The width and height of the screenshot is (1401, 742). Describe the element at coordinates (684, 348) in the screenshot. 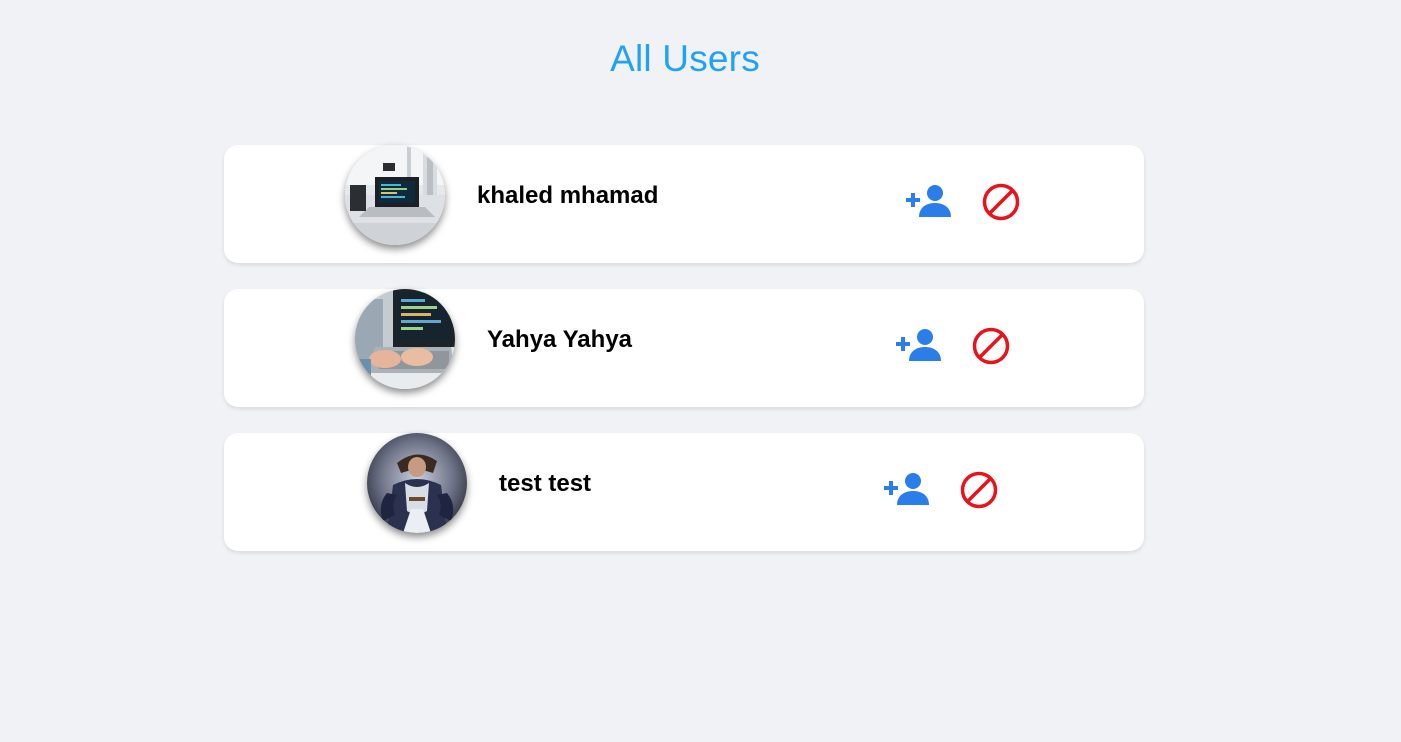

I see `user-card: Yahya Yahya` at that location.